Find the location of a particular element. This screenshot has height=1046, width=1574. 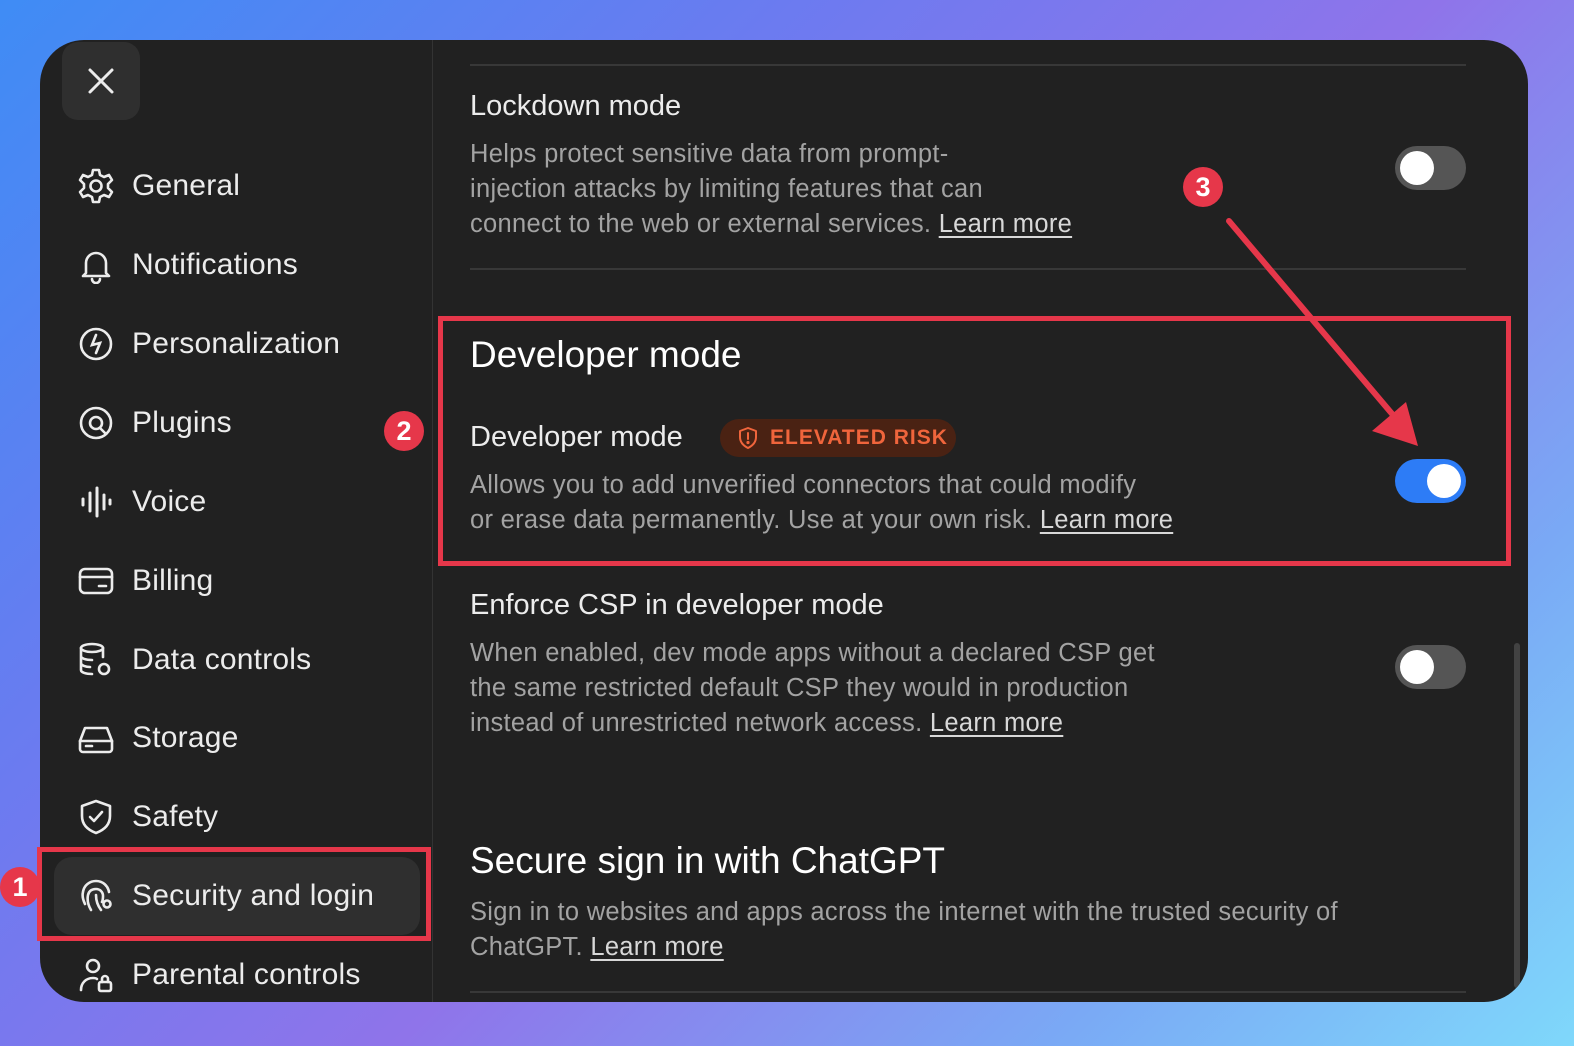

user-lock-icon is located at coordinates (96, 975).